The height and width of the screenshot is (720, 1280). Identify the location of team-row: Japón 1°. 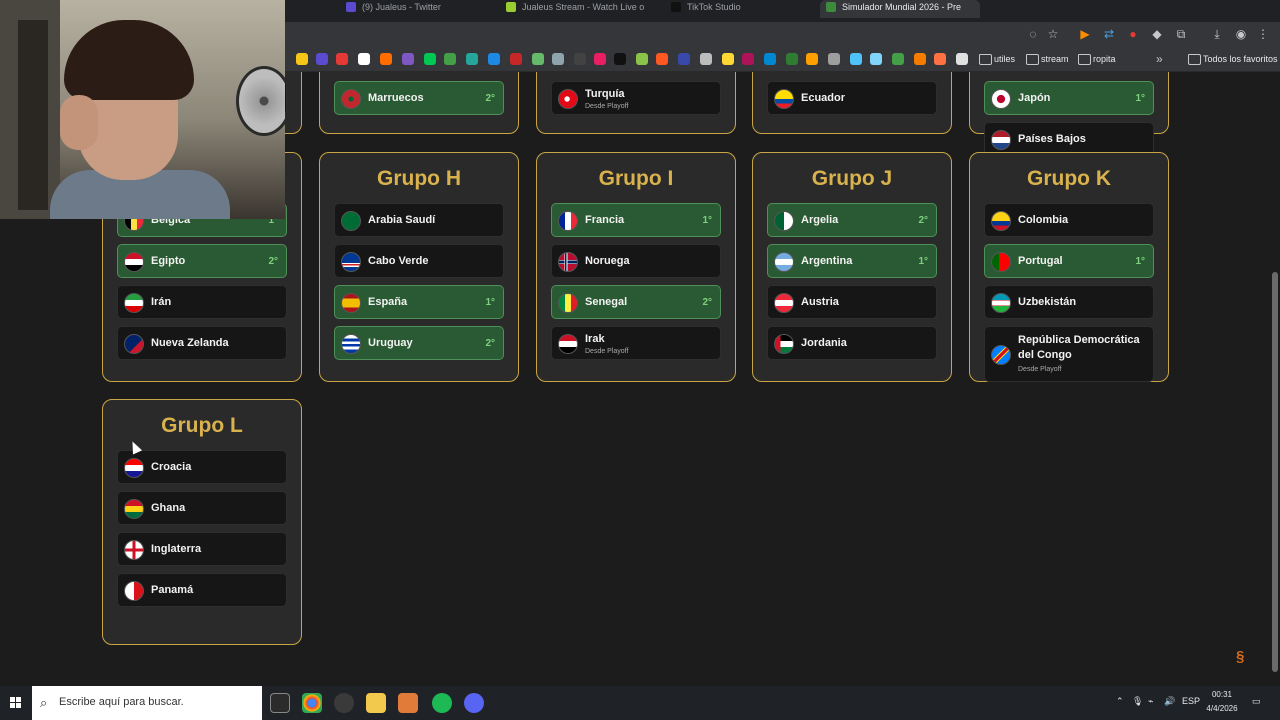
(1069, 98).